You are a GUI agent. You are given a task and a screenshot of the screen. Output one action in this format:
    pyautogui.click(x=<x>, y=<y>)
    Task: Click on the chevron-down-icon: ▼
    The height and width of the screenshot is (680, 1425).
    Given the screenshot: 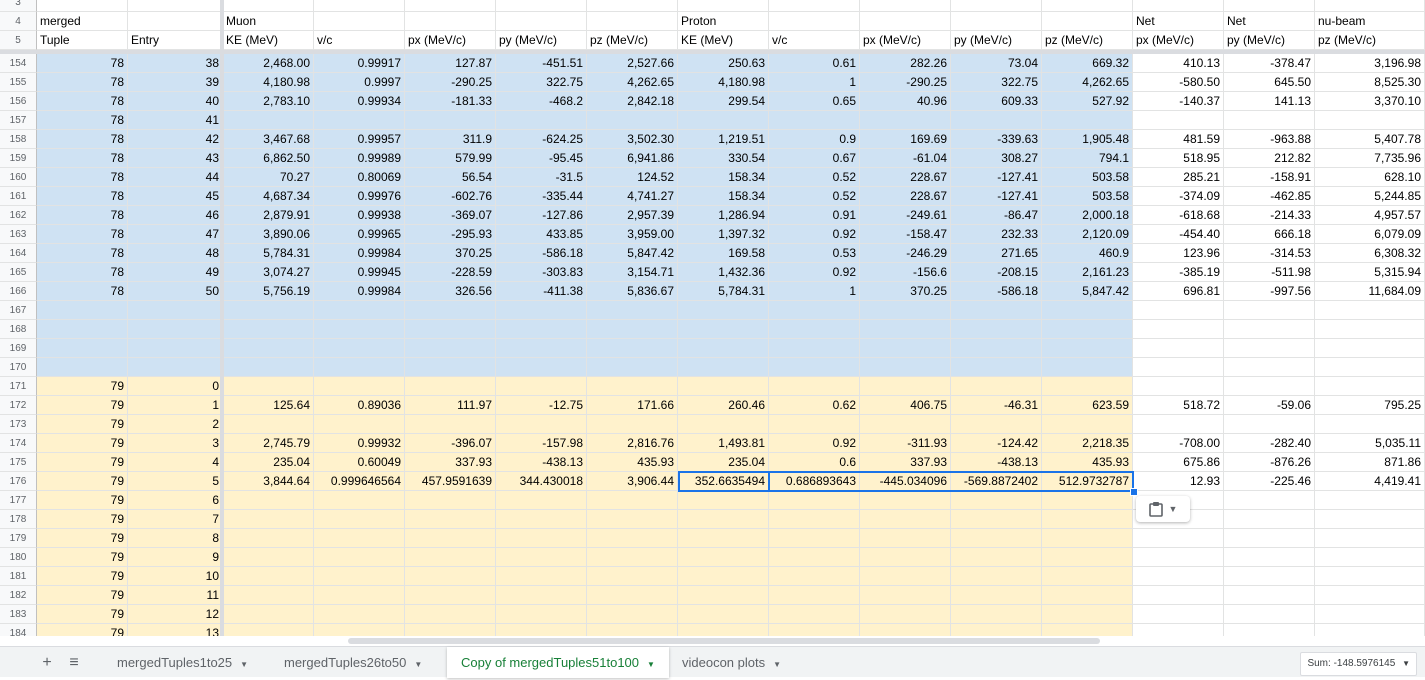 What is the action you would take?
    pyautogui.click(x=777, y=664)
    